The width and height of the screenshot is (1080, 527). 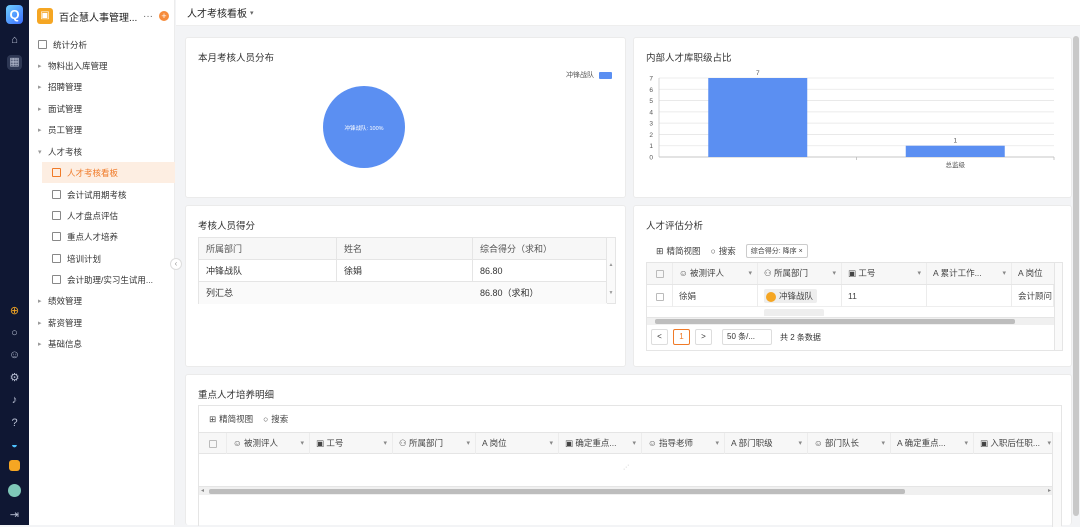 I want to click on horizontal-scrollbar: ◂ ▸, so click(x=626, y=490).